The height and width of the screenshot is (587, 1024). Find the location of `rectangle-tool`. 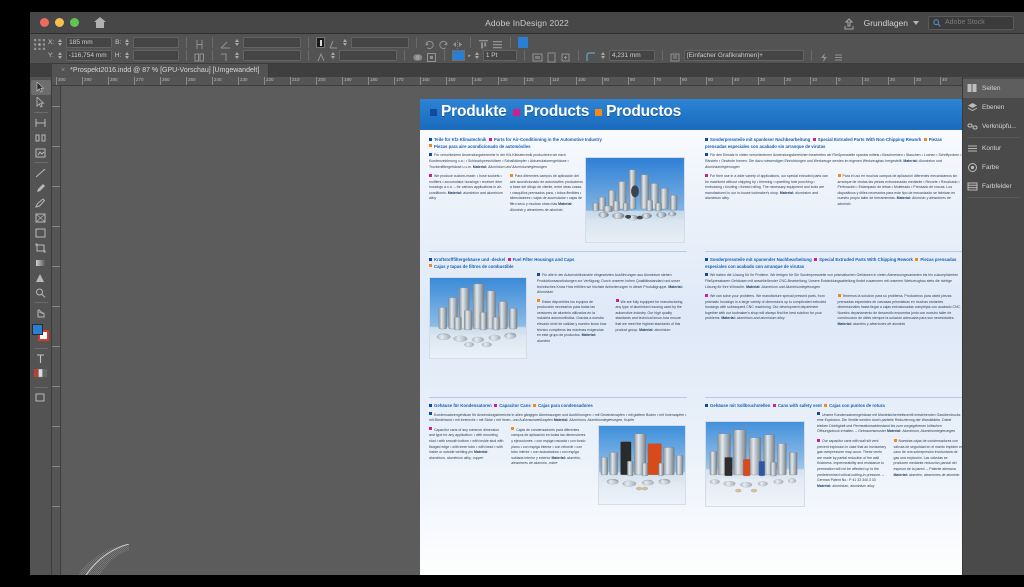

rectangle-tool is located at coordinates (41, 232).